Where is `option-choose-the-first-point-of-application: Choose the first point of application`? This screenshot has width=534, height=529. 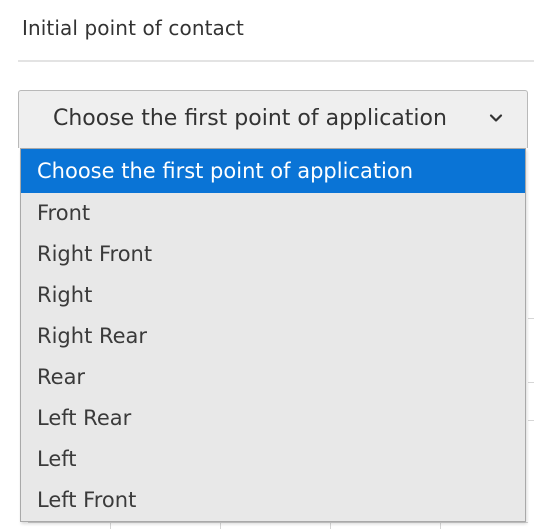 option-choose-the-first-point-of-application: Choose the first point of application is located at coordinates (273, 171).